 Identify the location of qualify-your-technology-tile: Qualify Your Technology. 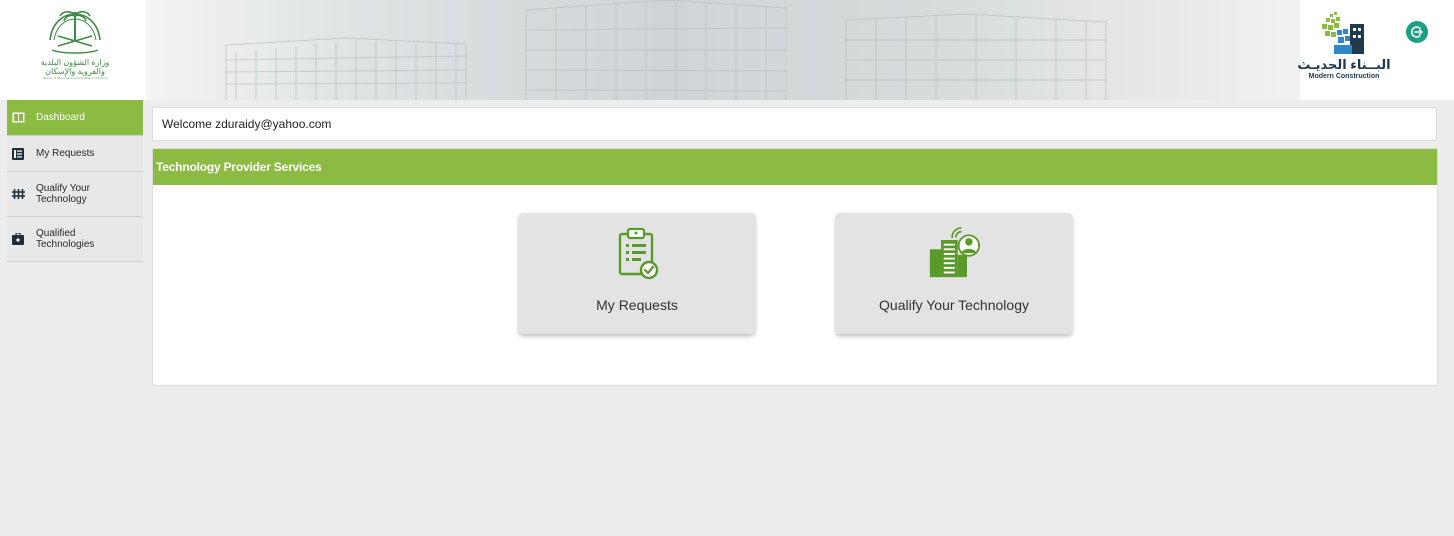
(954, 273).